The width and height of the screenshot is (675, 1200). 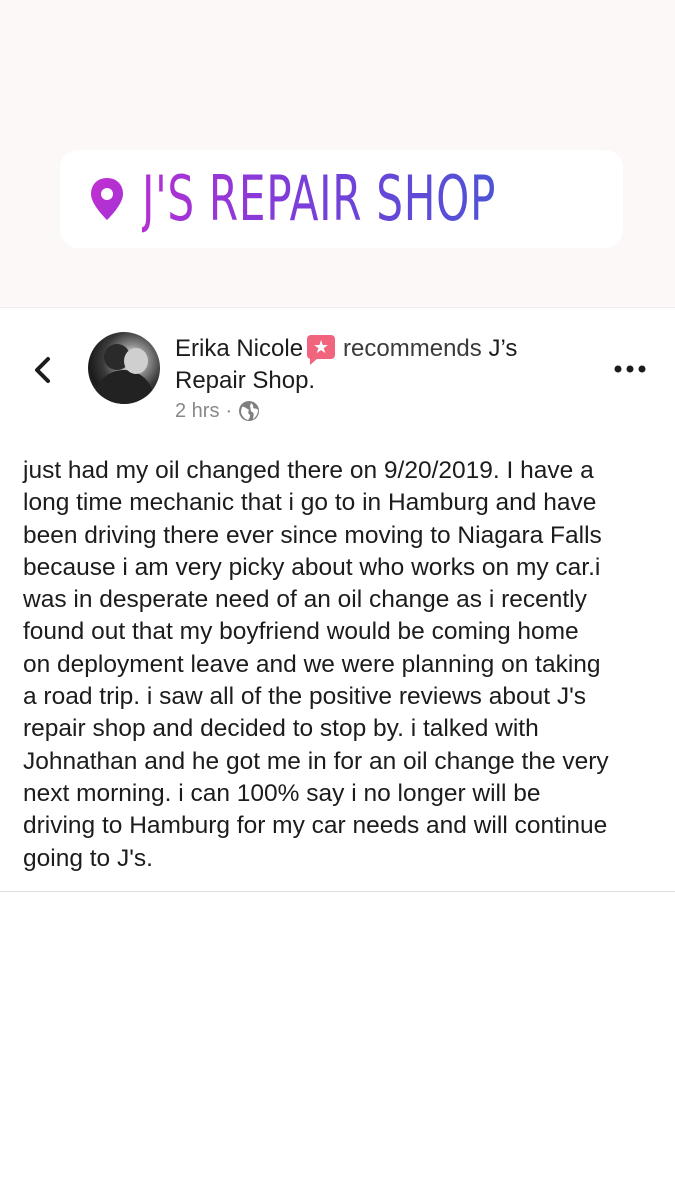 I want to click on timestamp: 2 hrs, so click(x=197, y=411).